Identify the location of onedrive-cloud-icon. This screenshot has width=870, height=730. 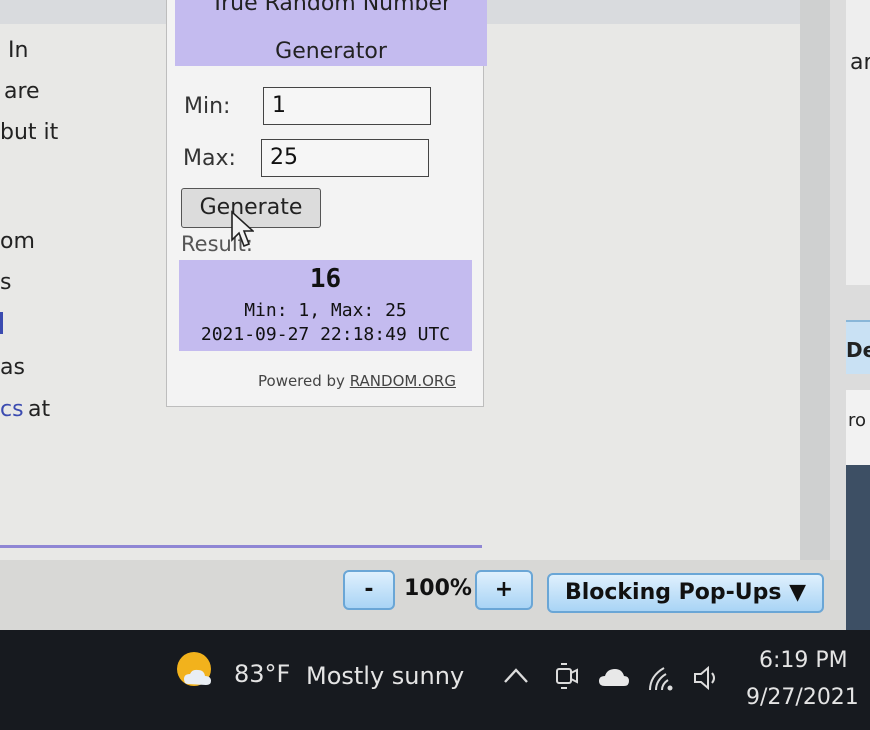
(614, 677).